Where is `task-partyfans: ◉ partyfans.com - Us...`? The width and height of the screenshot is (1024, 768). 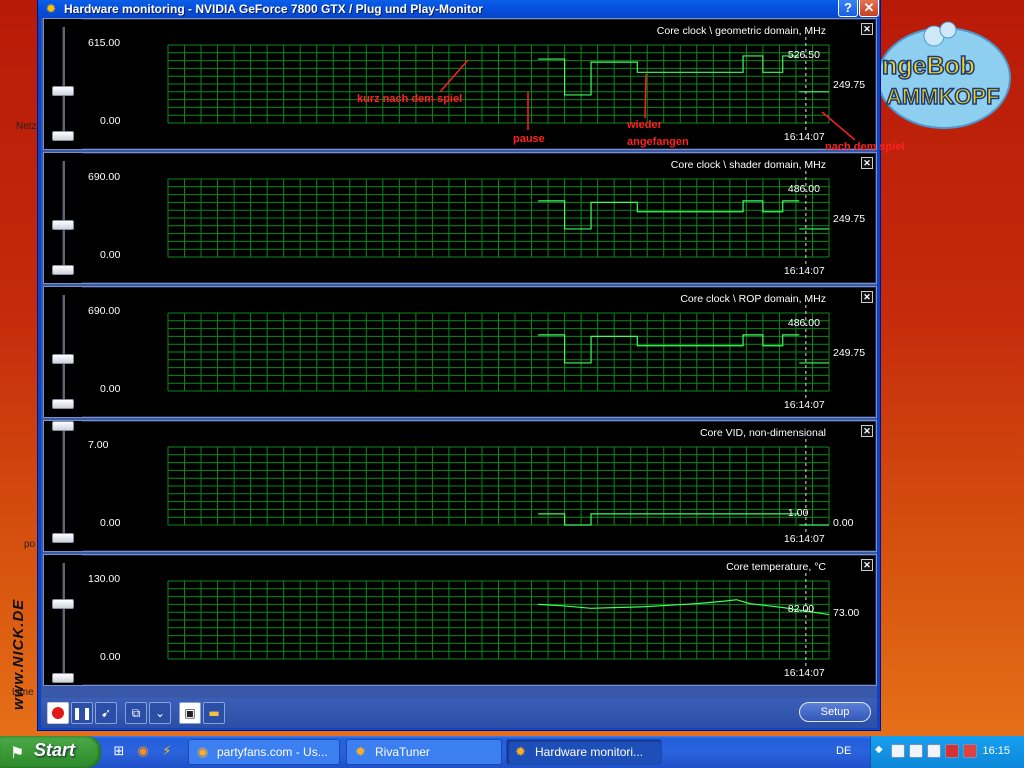
task-partyfans: ◉ partyfans.com - Us... is located at coordinates (264, 752).